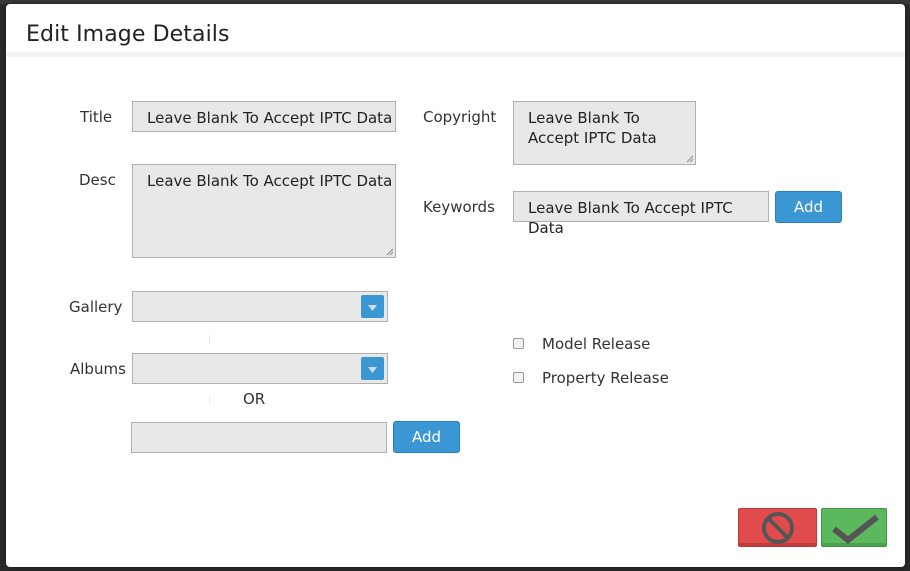 The width and height of the screenshot is (910, 571). What do you see at coordinates (426, 437) in the screenshot?
I see `new-album-add-button: Add` at bounding box center [426, 437].